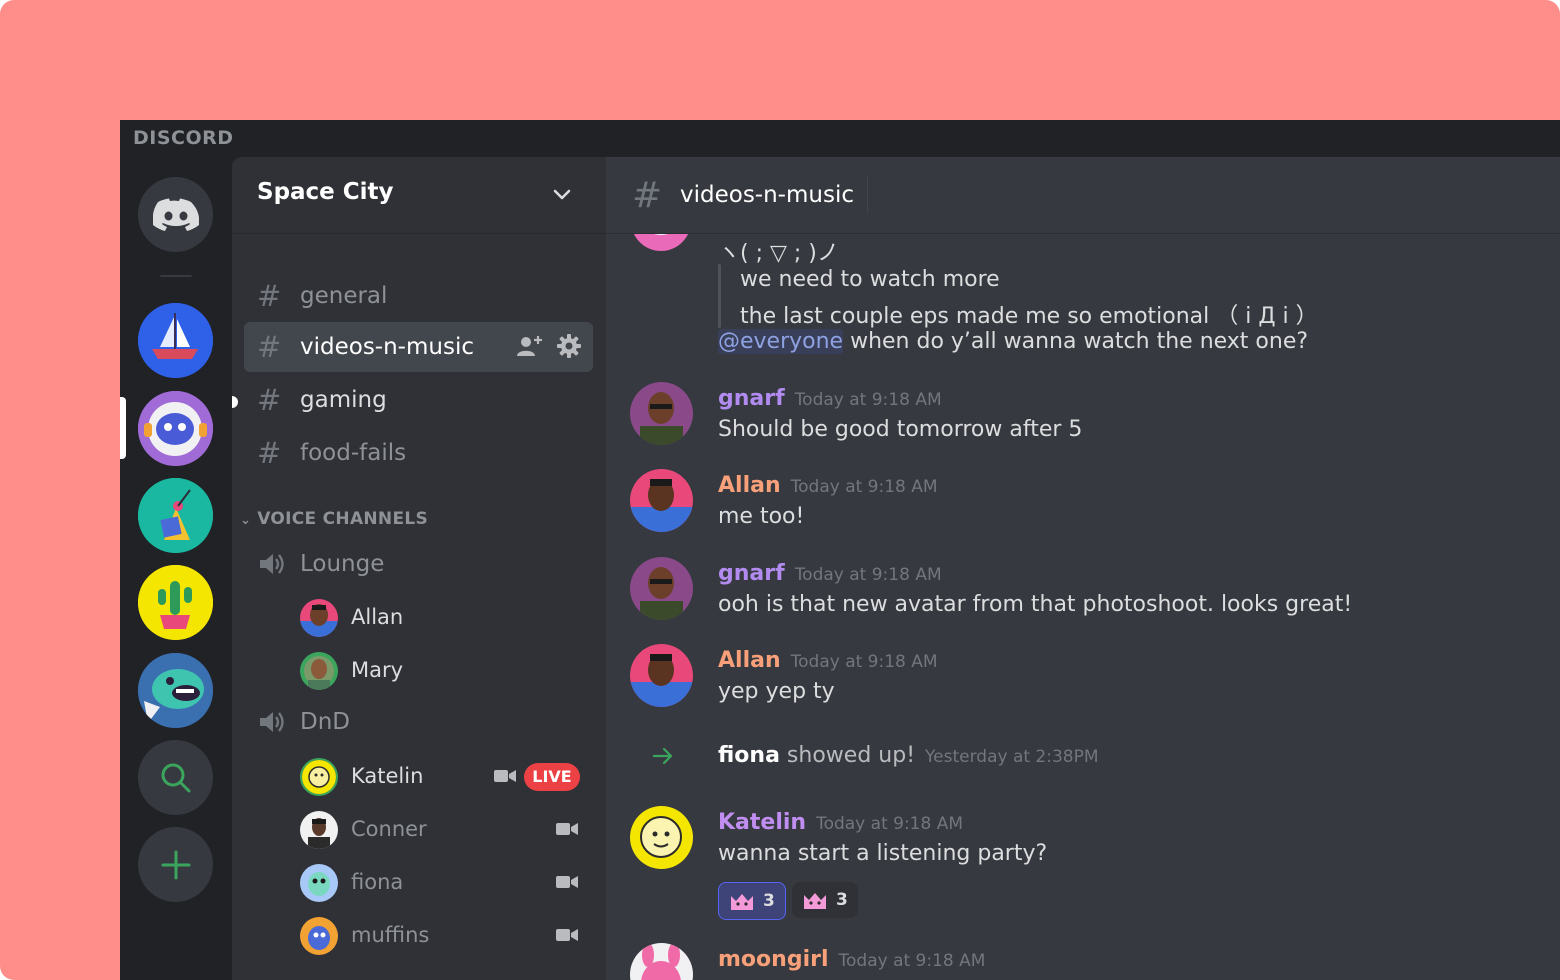 The height and width of the screenshot is (980, 1560). Describe the element at coordinates (377, 882) in the screenshot. I see `voice-user-name: fiona` at that location.